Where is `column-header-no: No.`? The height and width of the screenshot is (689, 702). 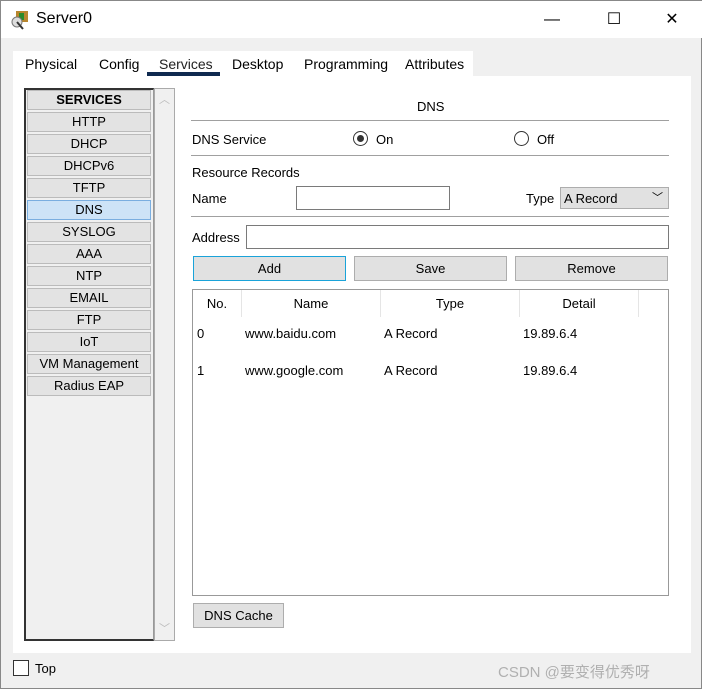 column-header-no: No. is located at coordinates (217, 303).